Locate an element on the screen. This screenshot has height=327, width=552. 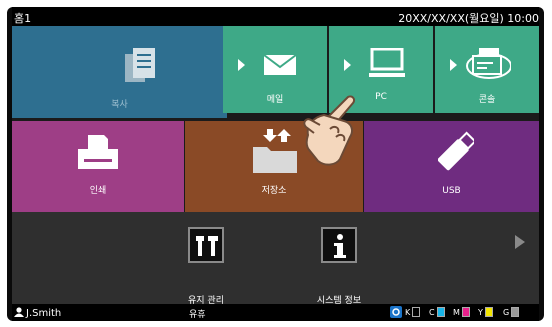
console-icon is located at coordinates (488, 63).